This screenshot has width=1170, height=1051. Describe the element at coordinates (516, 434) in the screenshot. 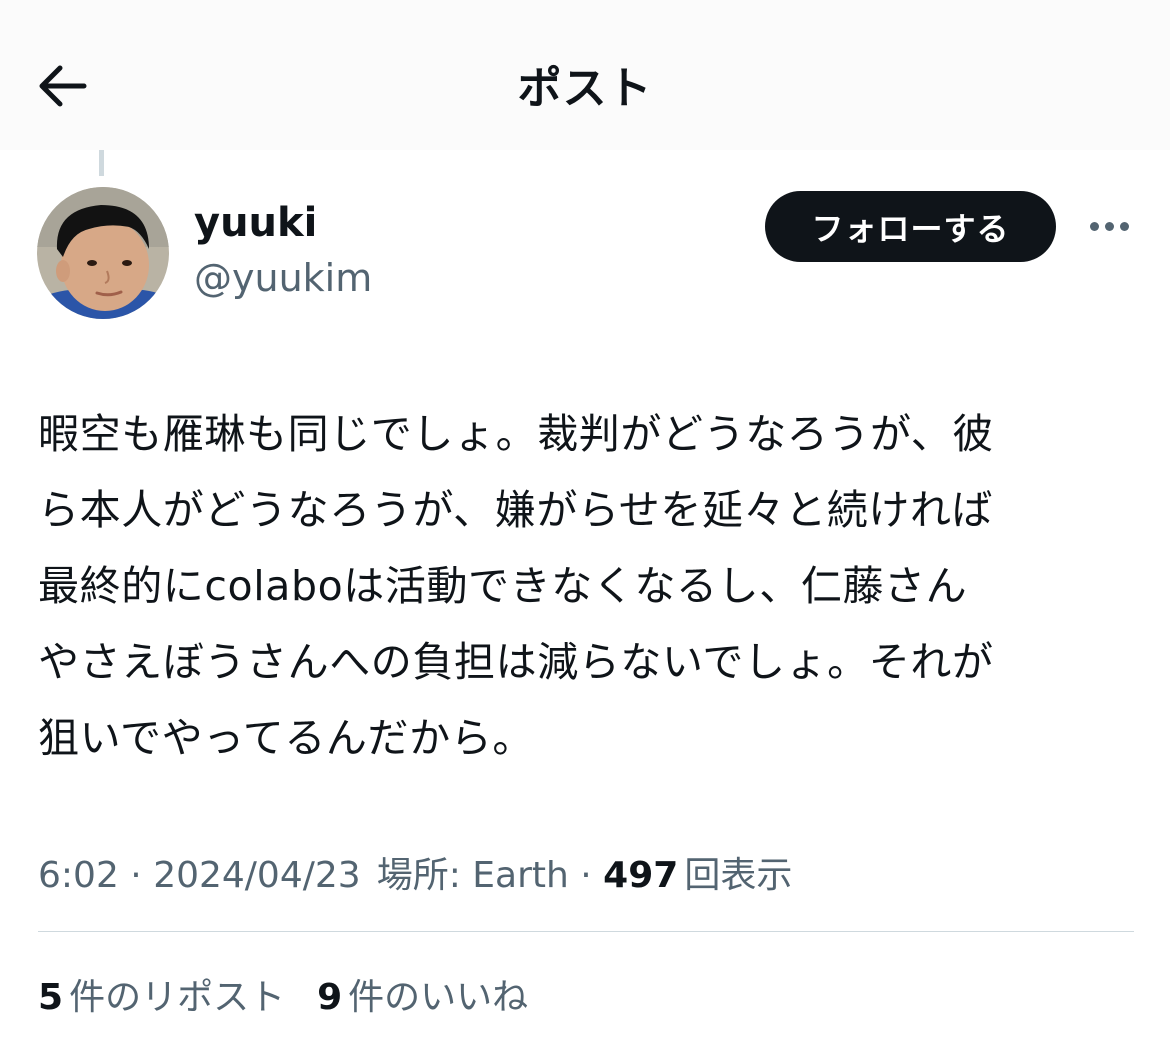

I see `post-text-line: 暇空も雁琳も同じでしょ。裁判がどうなろうが、彼` at that location.